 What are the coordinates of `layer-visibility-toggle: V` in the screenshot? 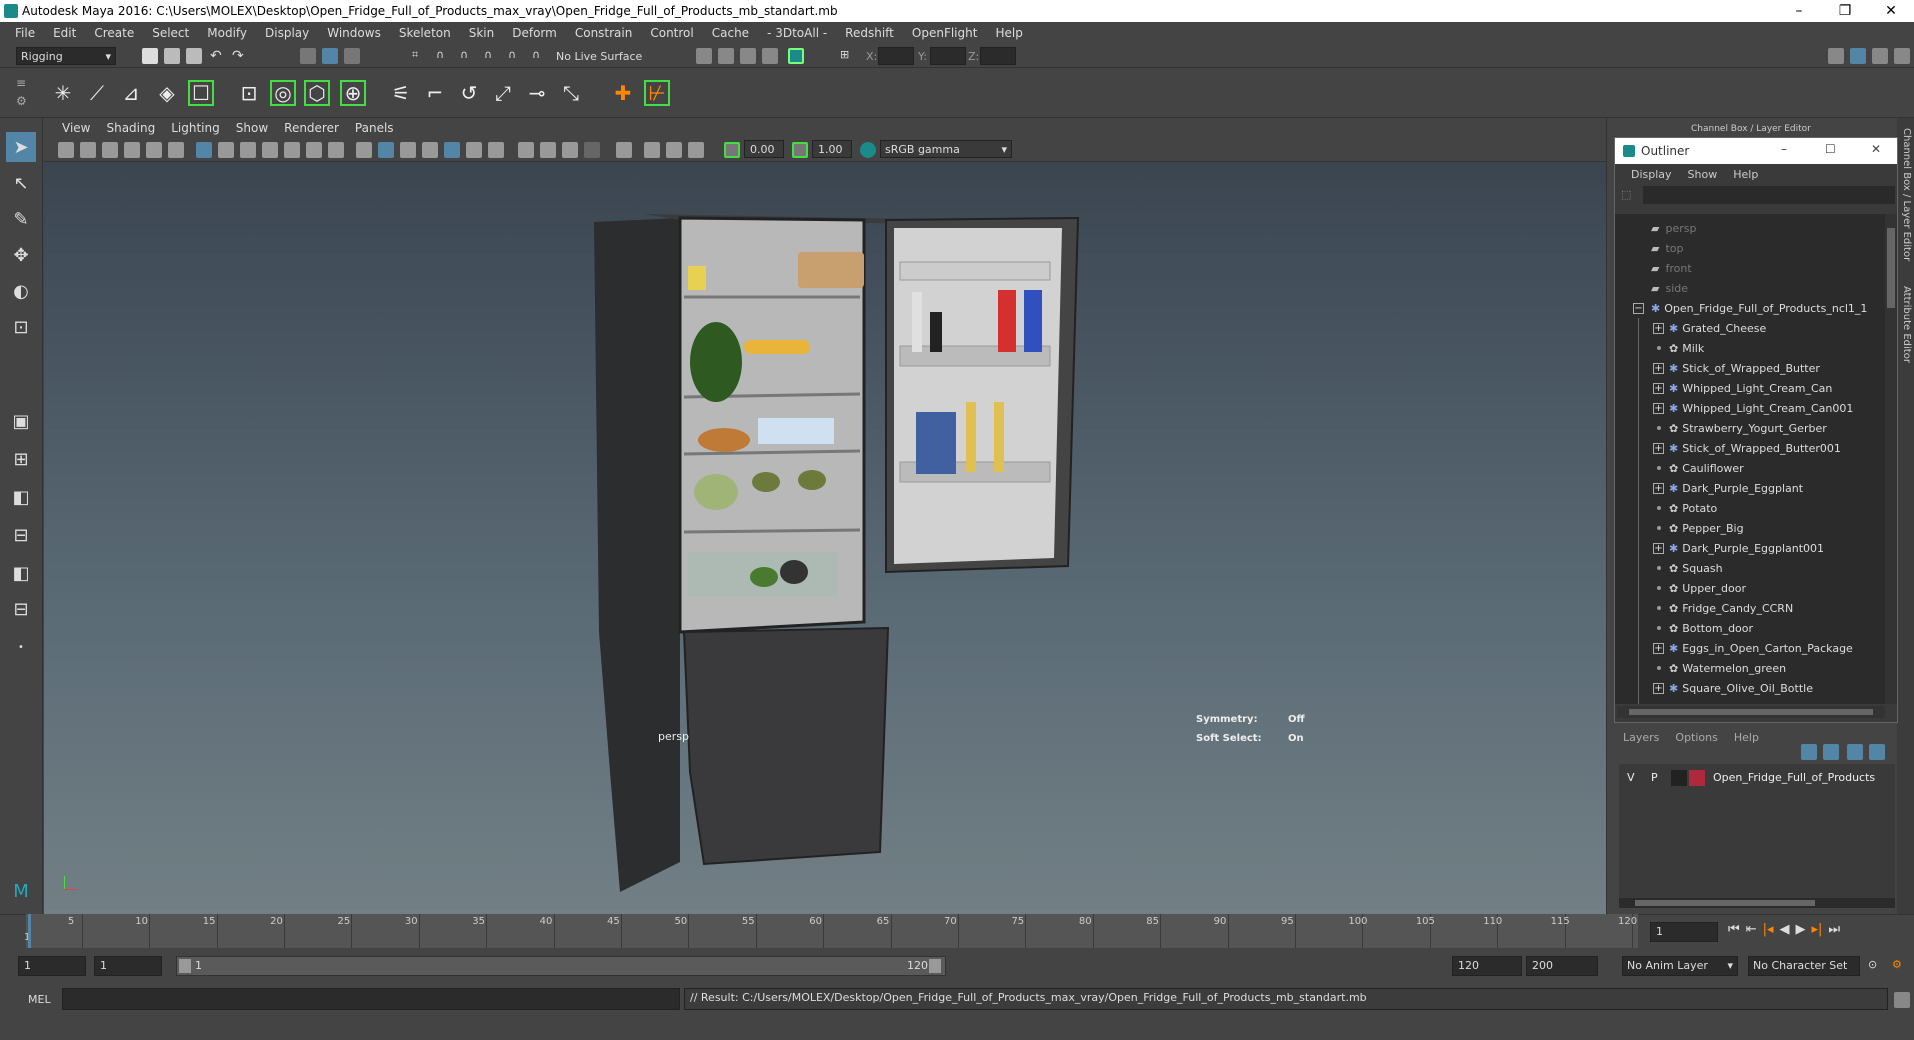 It's located at (1631, 777).